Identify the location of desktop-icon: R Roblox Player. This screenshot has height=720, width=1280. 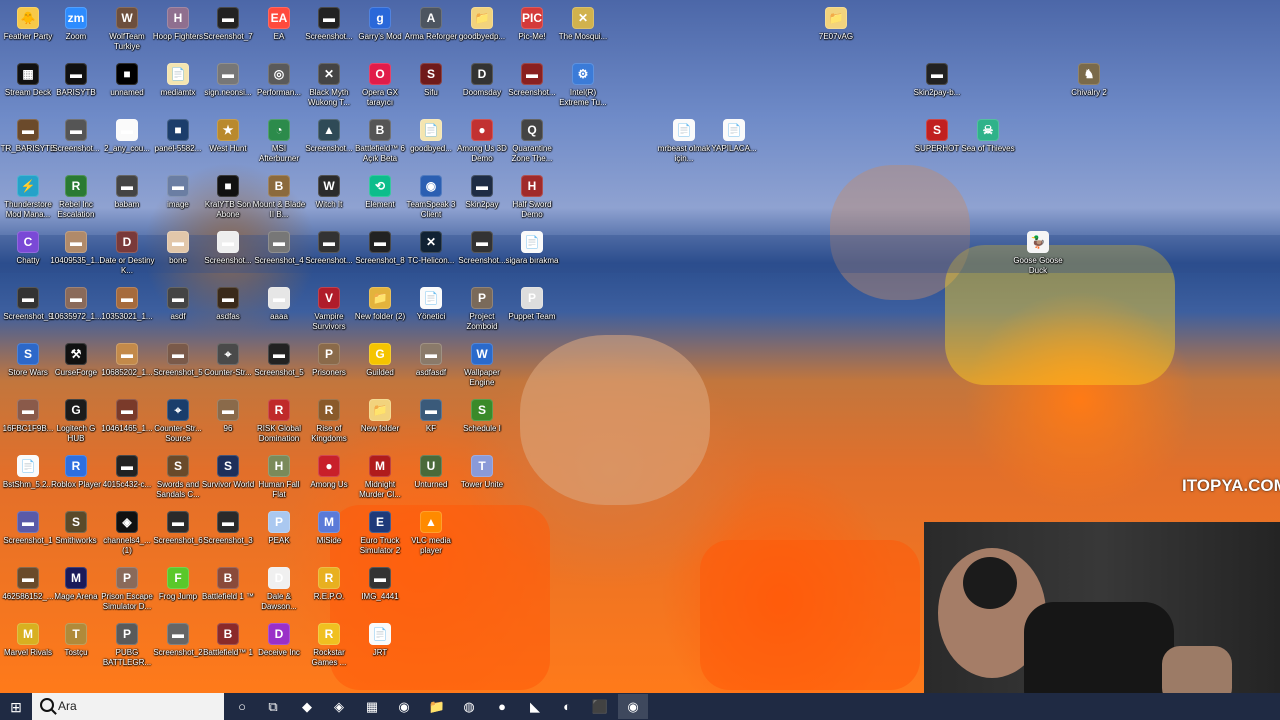
(76, 479).